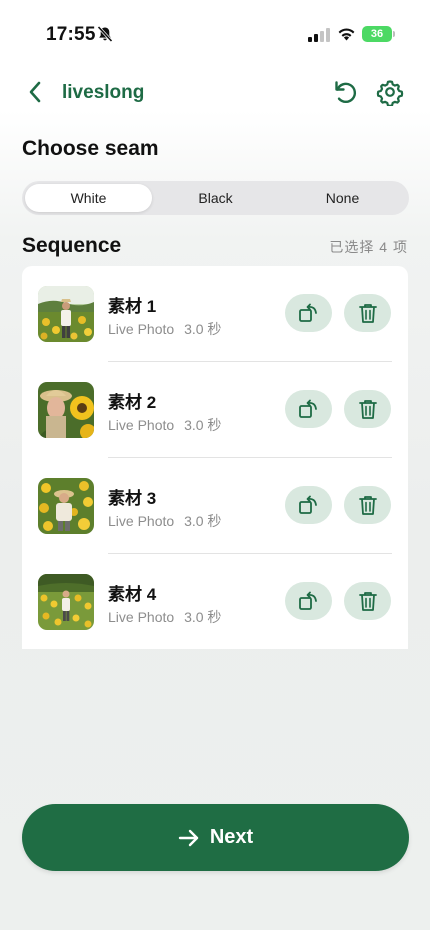  Describe the element at coordinates (90, 148) in the screenshot. I see `seam-section-title: Choose seam` at that location.